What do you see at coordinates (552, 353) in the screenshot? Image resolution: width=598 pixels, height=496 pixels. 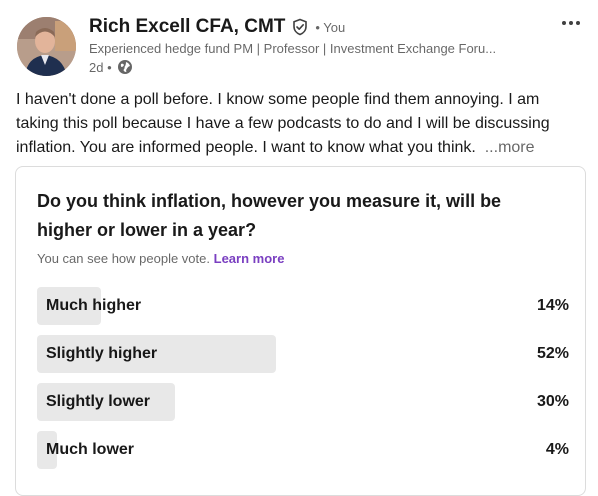 I see `poll-option-percent: 52%` at bounding box center [552, 353].